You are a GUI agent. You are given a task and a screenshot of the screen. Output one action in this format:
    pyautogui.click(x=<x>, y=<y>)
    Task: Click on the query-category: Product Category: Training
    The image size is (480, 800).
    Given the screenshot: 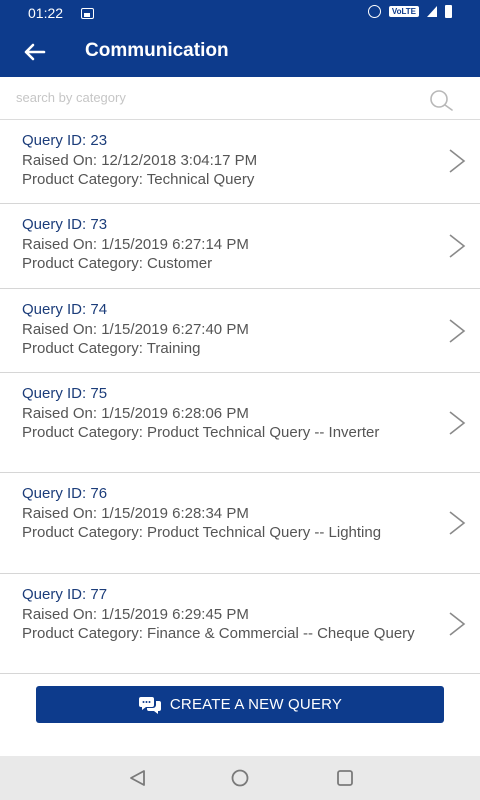 What is the action you would take?
    pyautogui.click(x=111, y=348)
    